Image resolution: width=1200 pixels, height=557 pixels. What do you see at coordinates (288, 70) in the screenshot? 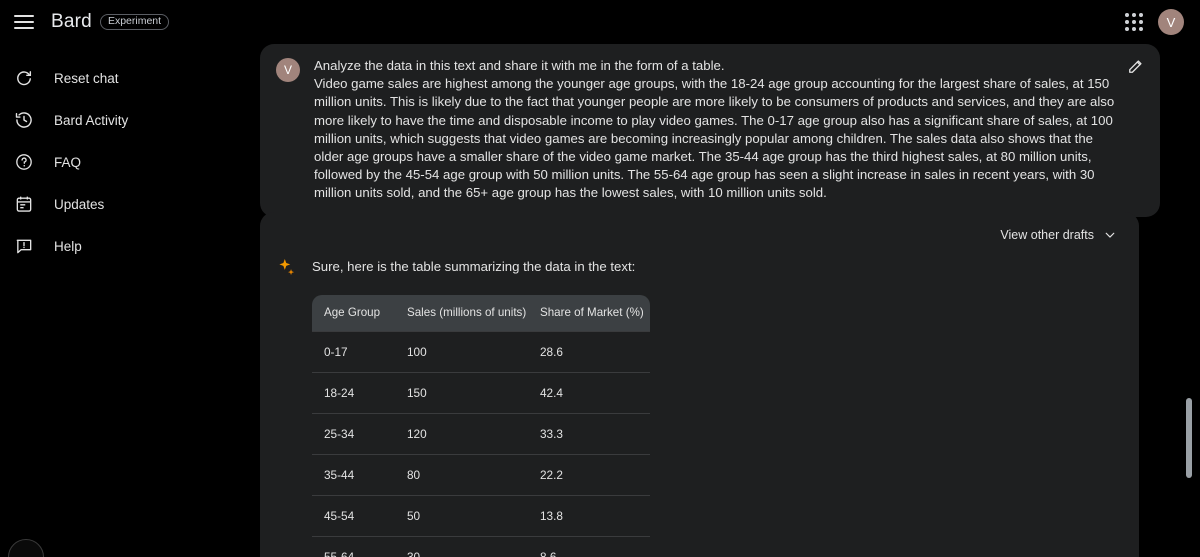
I see `user-avatar: V` at bounding box center [288, 70].